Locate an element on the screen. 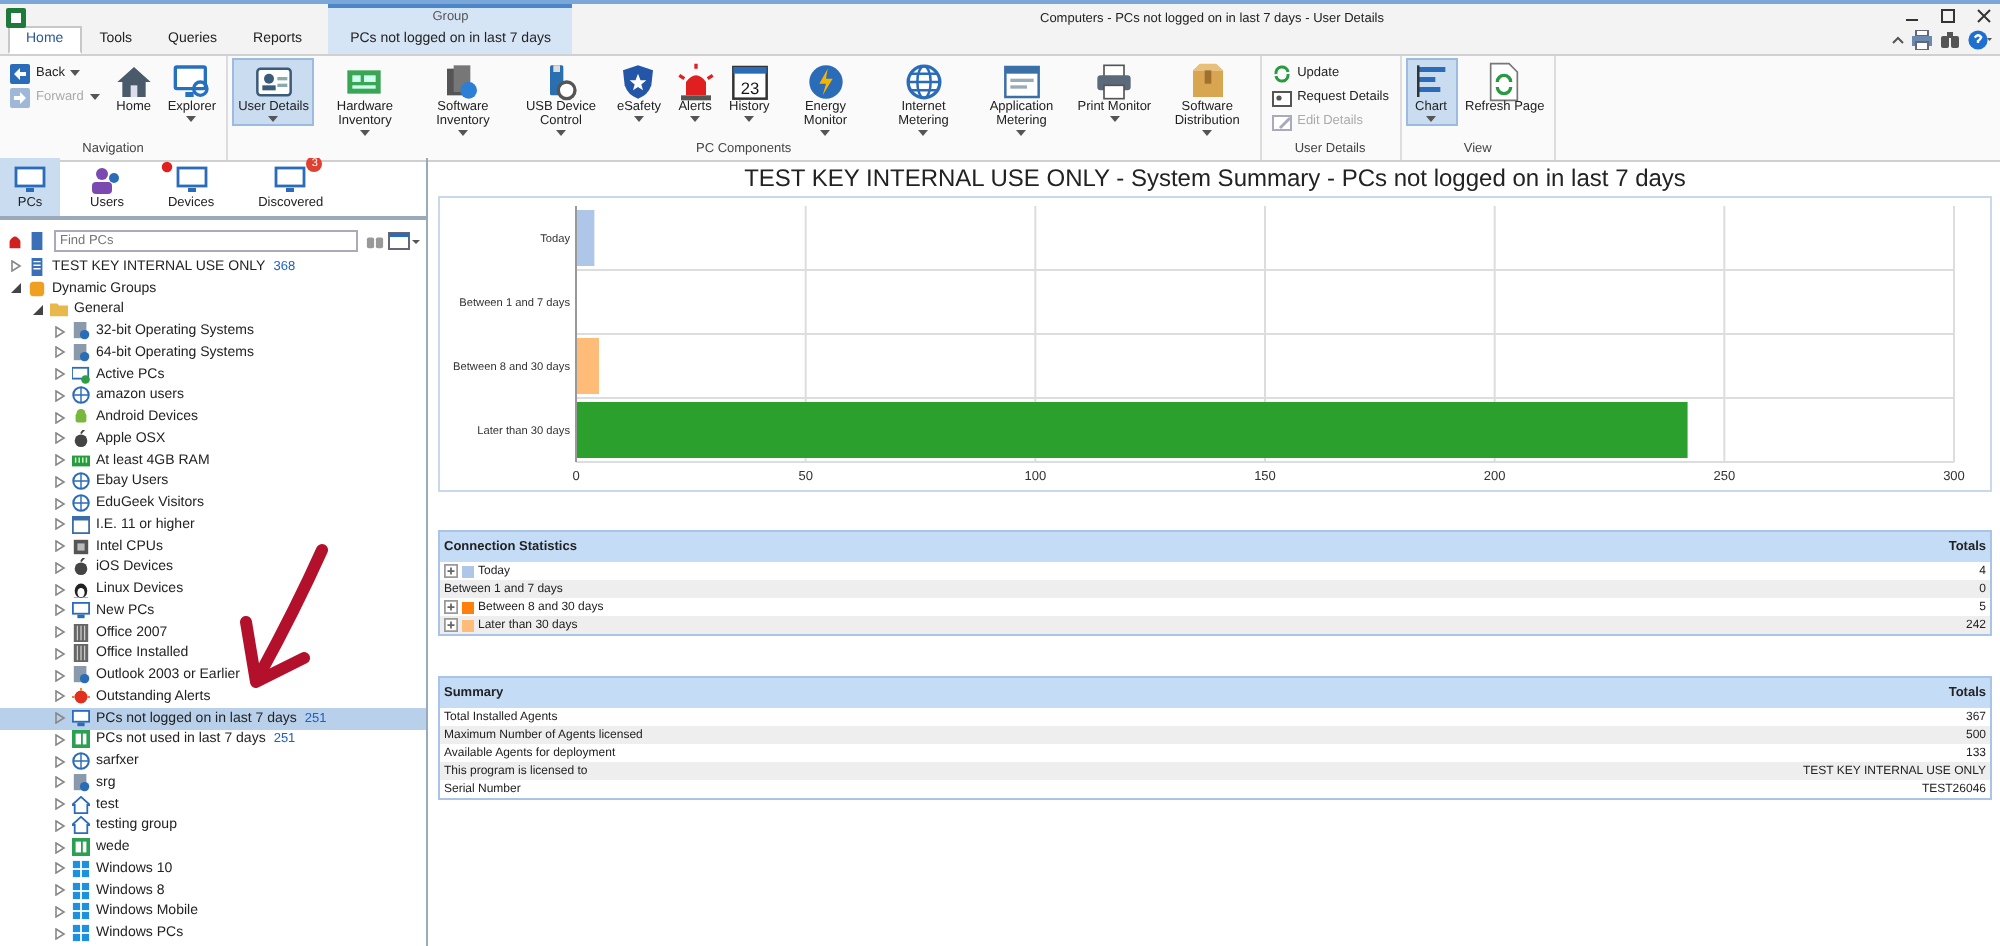 This screenshot has width=2000, height=946. app-icon is located at coordinates (16, 18).